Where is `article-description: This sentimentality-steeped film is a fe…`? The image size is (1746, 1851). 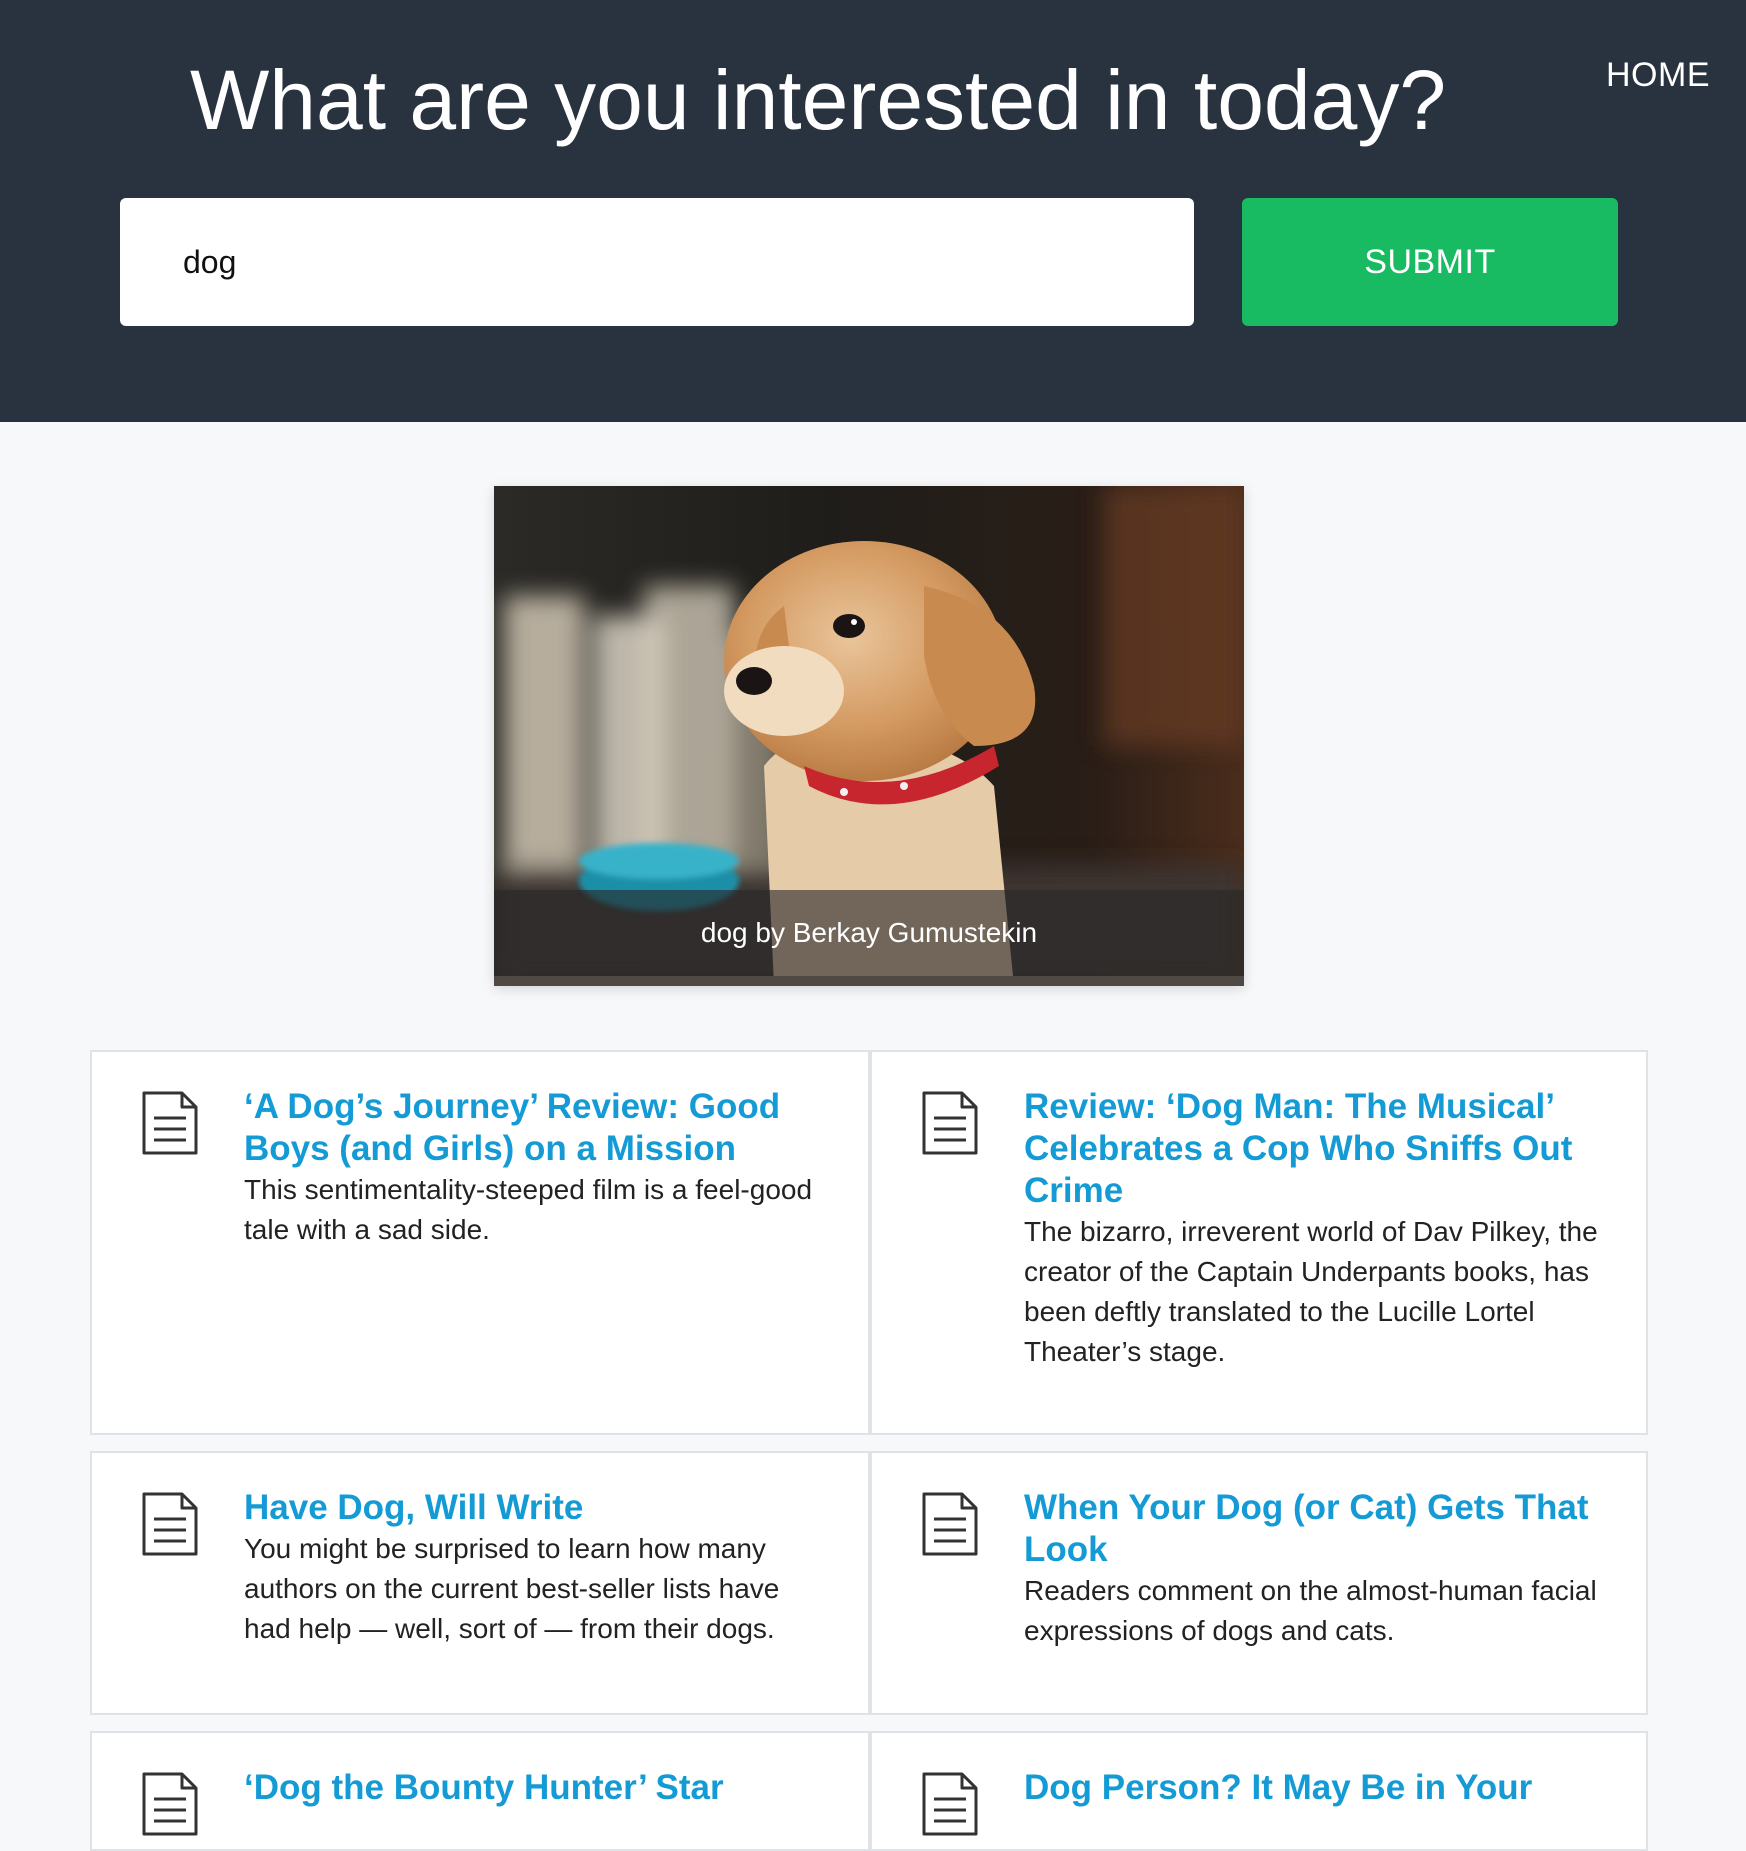 article-description: This sentimentality-steeped film is a fe… is located at coordinates (528, 1209).